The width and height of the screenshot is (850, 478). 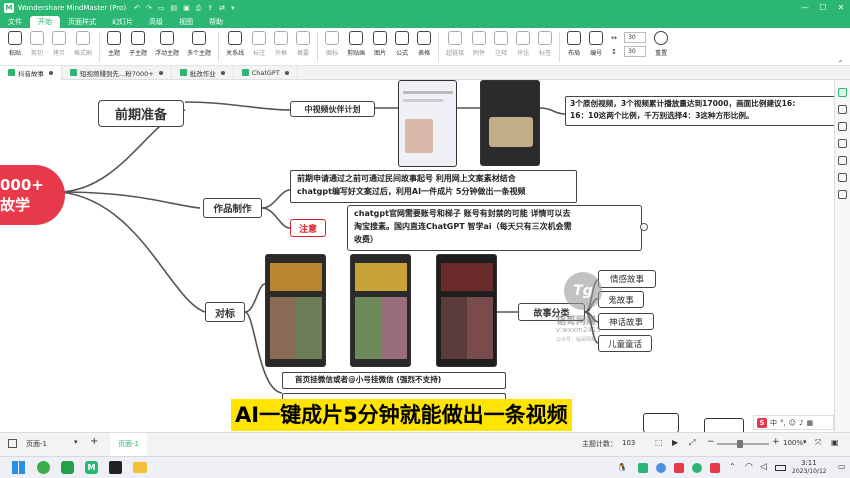 What do you see at coordinates (692, 443) in the screenshot?
I see `fullscreen-icon: ⤢` at bounding box center [692, 443].